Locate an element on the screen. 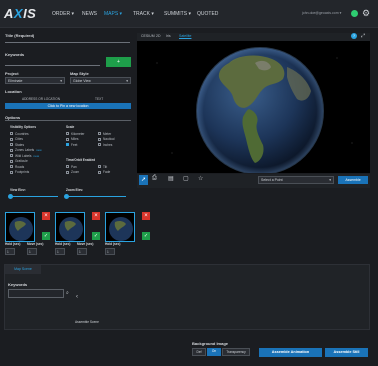  frame-duration-label: Hold (sec) is located at coordinates (13, 244).